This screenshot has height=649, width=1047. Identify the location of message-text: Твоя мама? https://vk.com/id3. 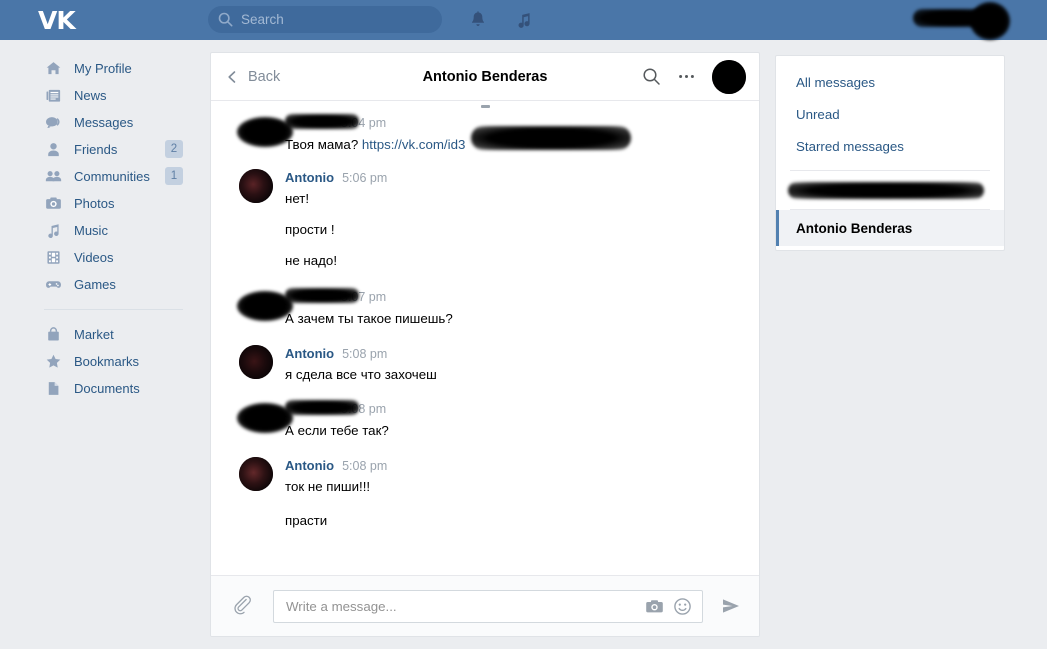
(512, 139).